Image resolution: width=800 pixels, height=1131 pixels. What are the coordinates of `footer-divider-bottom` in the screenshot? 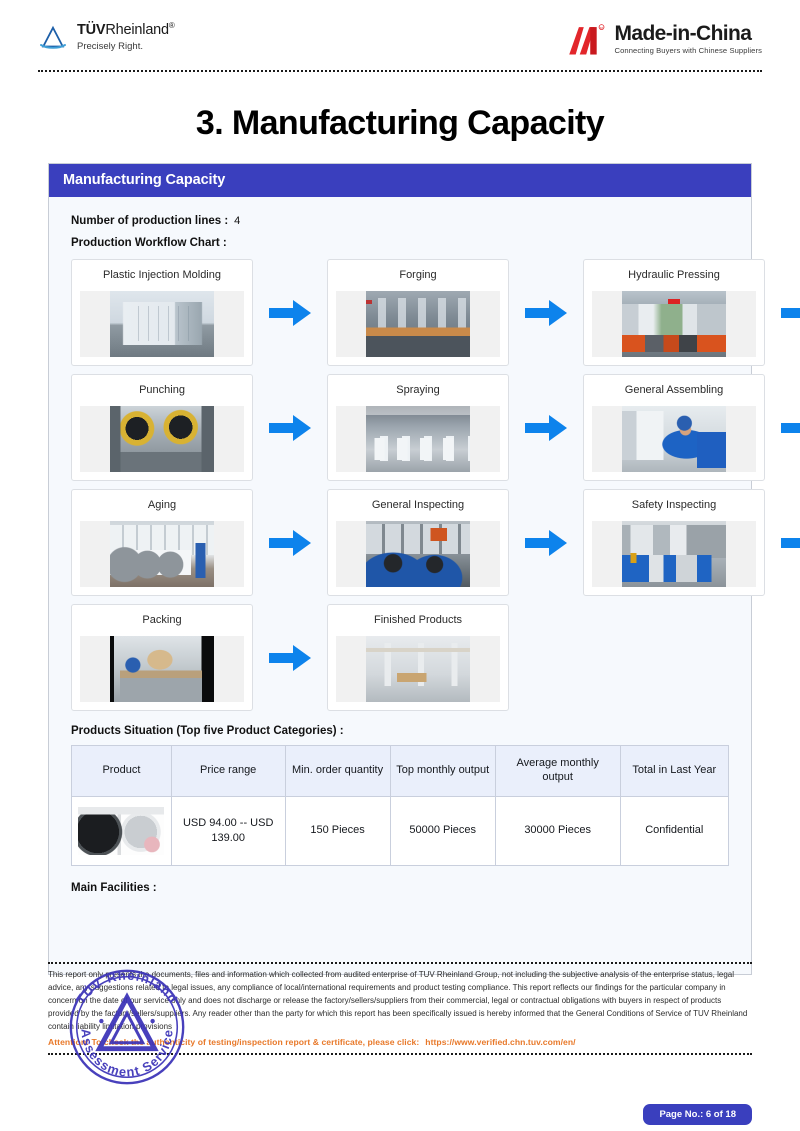 It's located at (400, 1053).